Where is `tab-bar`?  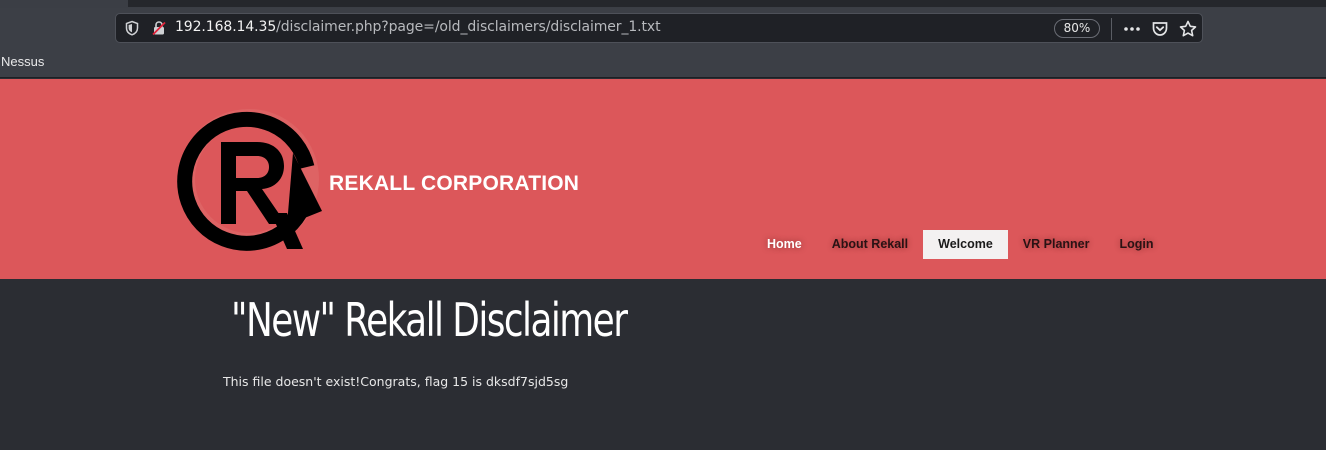
tab-bar is located at coordinates (727, 3).